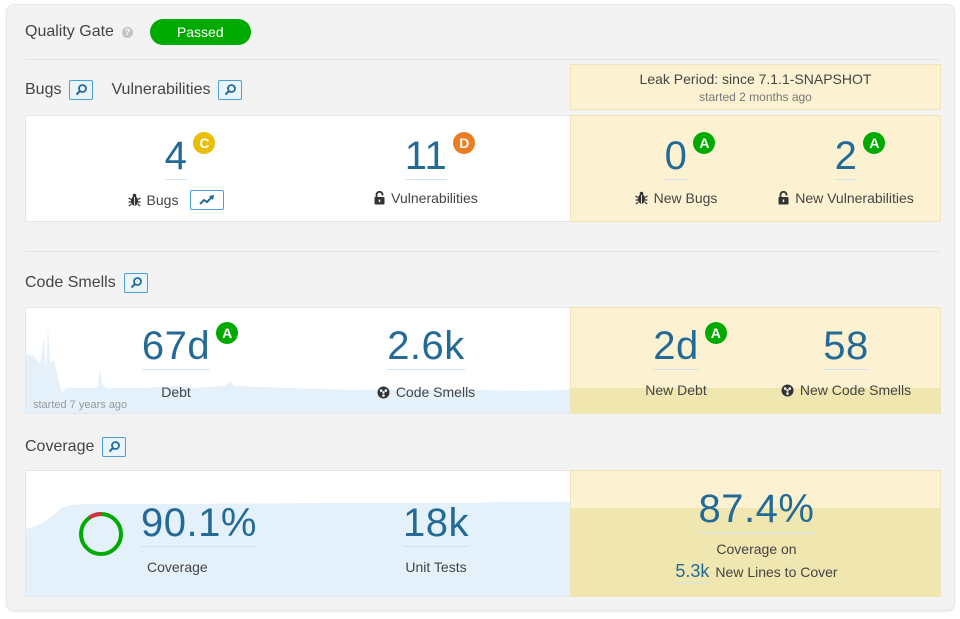 This screenshot has width=960, height=619. What do you see at coordinates (435, 392) in the screenshot?
I see `code-smells-label: Code Smells` at bounding box center [435, 392].